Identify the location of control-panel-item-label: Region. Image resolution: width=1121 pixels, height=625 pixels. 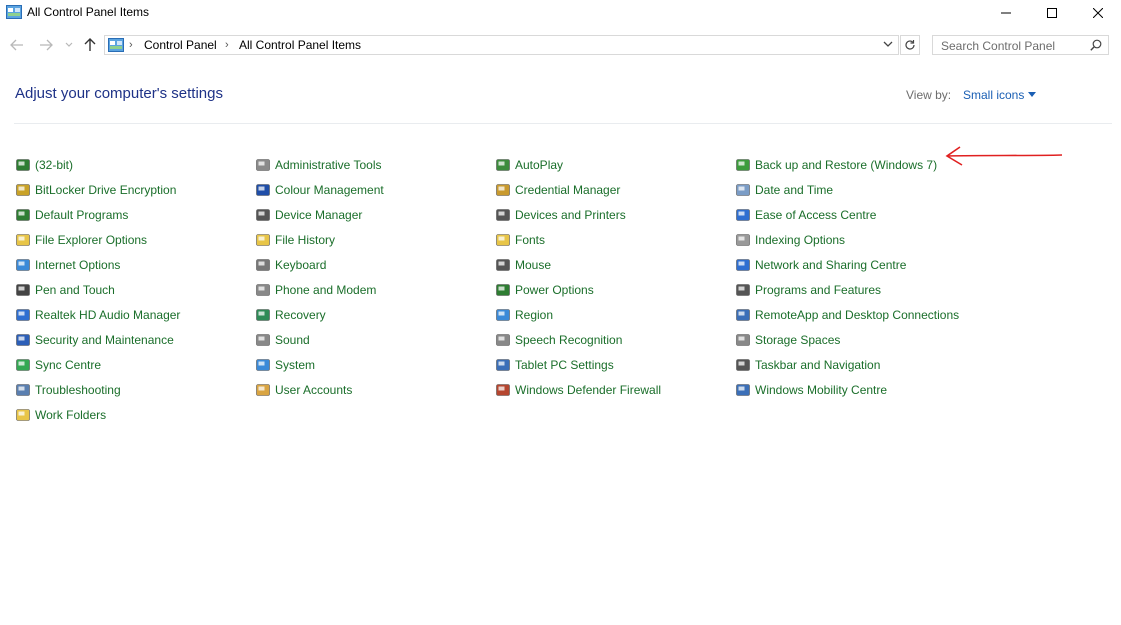
(534, 315).